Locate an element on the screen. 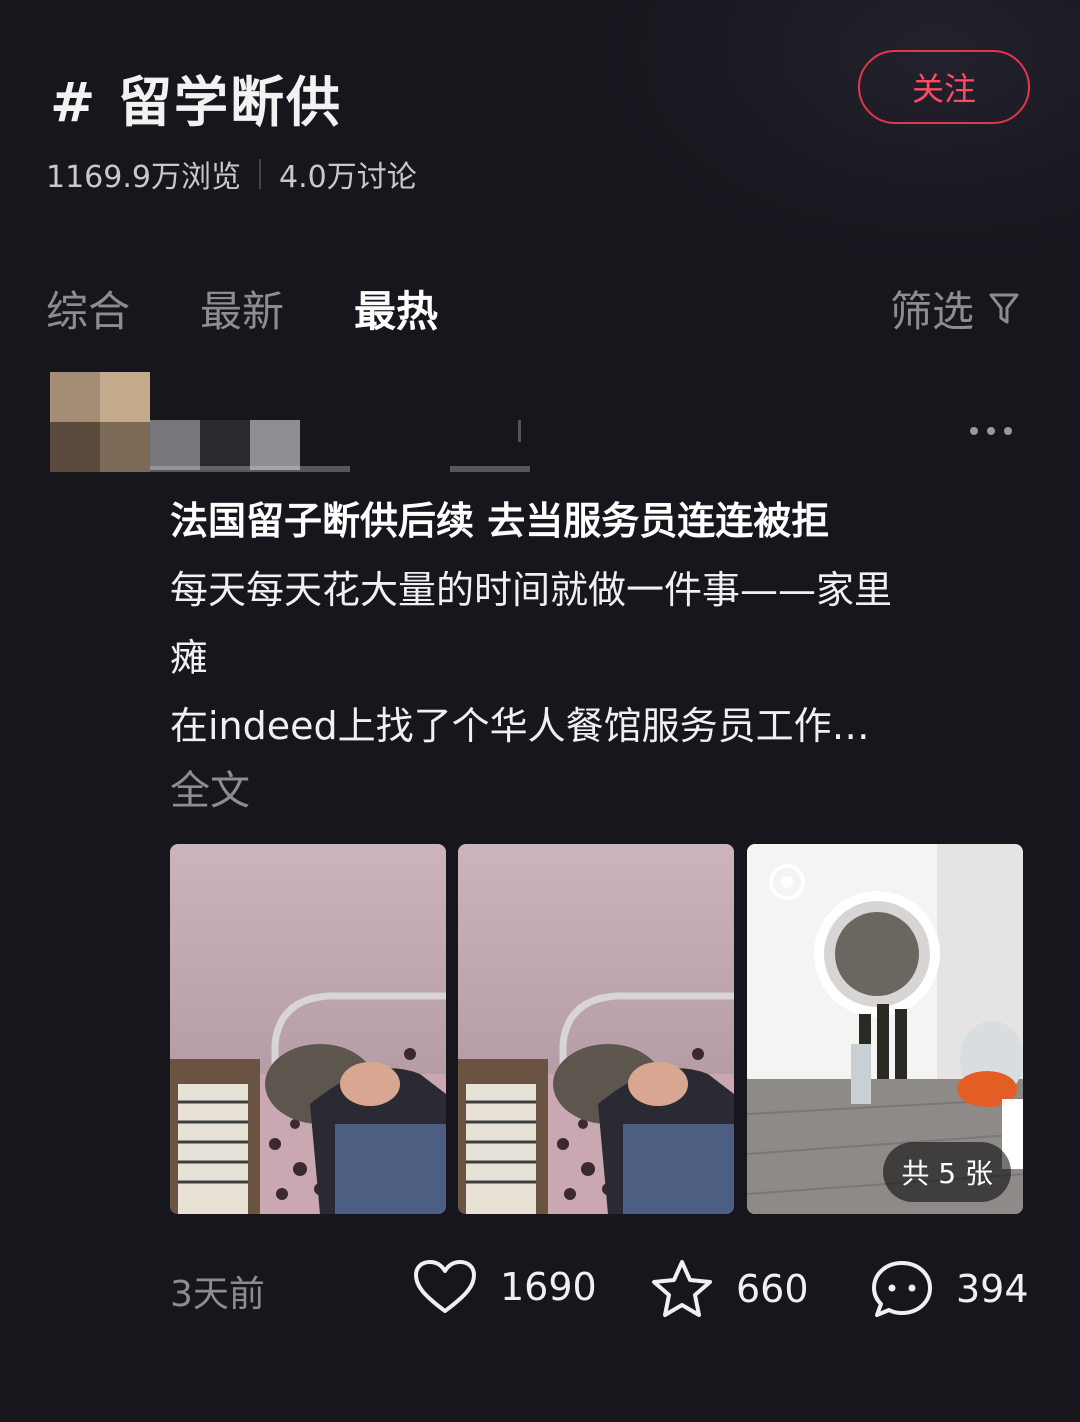 Image resolution: width=1080 pixels, height=1422 pixels. post-body-line: 瘫 is located at coordinates (189, 658).